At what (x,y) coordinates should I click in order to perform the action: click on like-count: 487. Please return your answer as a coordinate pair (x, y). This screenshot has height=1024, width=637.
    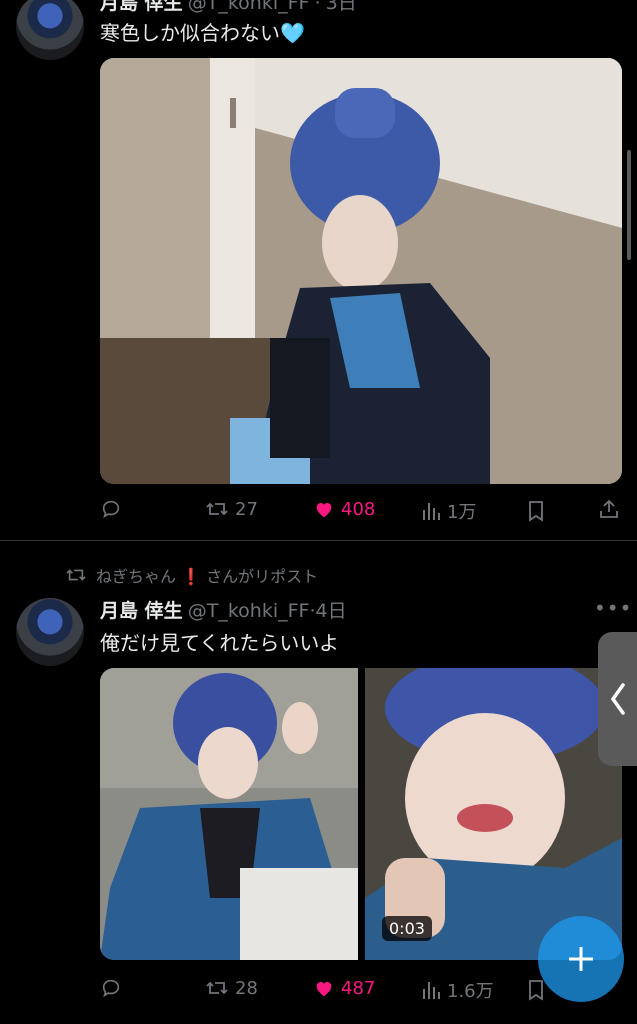
    Looking at the image, I should click on (358, 988).